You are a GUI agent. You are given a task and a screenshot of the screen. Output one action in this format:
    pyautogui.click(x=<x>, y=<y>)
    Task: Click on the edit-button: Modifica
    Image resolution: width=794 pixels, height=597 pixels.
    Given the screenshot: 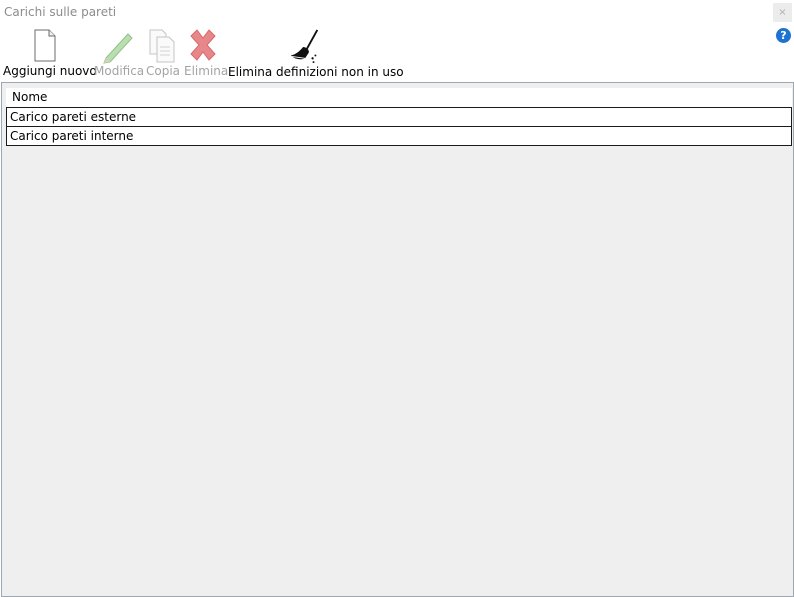 What is the action you would take?
    pyautogui.click(x=119, y=53)
    